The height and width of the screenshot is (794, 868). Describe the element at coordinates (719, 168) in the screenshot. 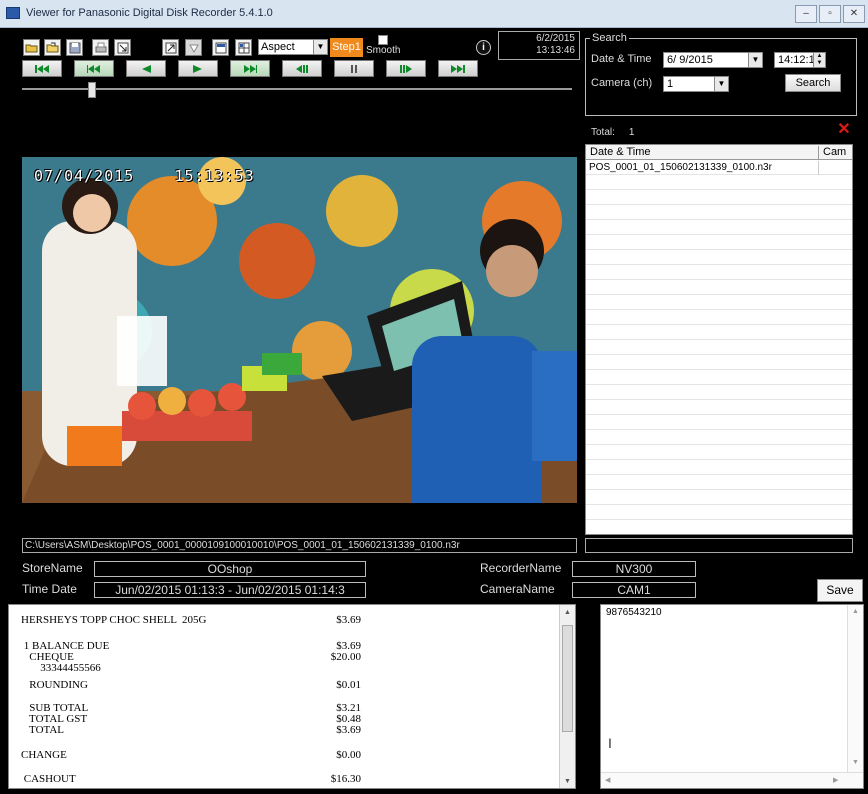

I see `list-item: POS_0001_01_150602131339_0100.n3r` at that location.